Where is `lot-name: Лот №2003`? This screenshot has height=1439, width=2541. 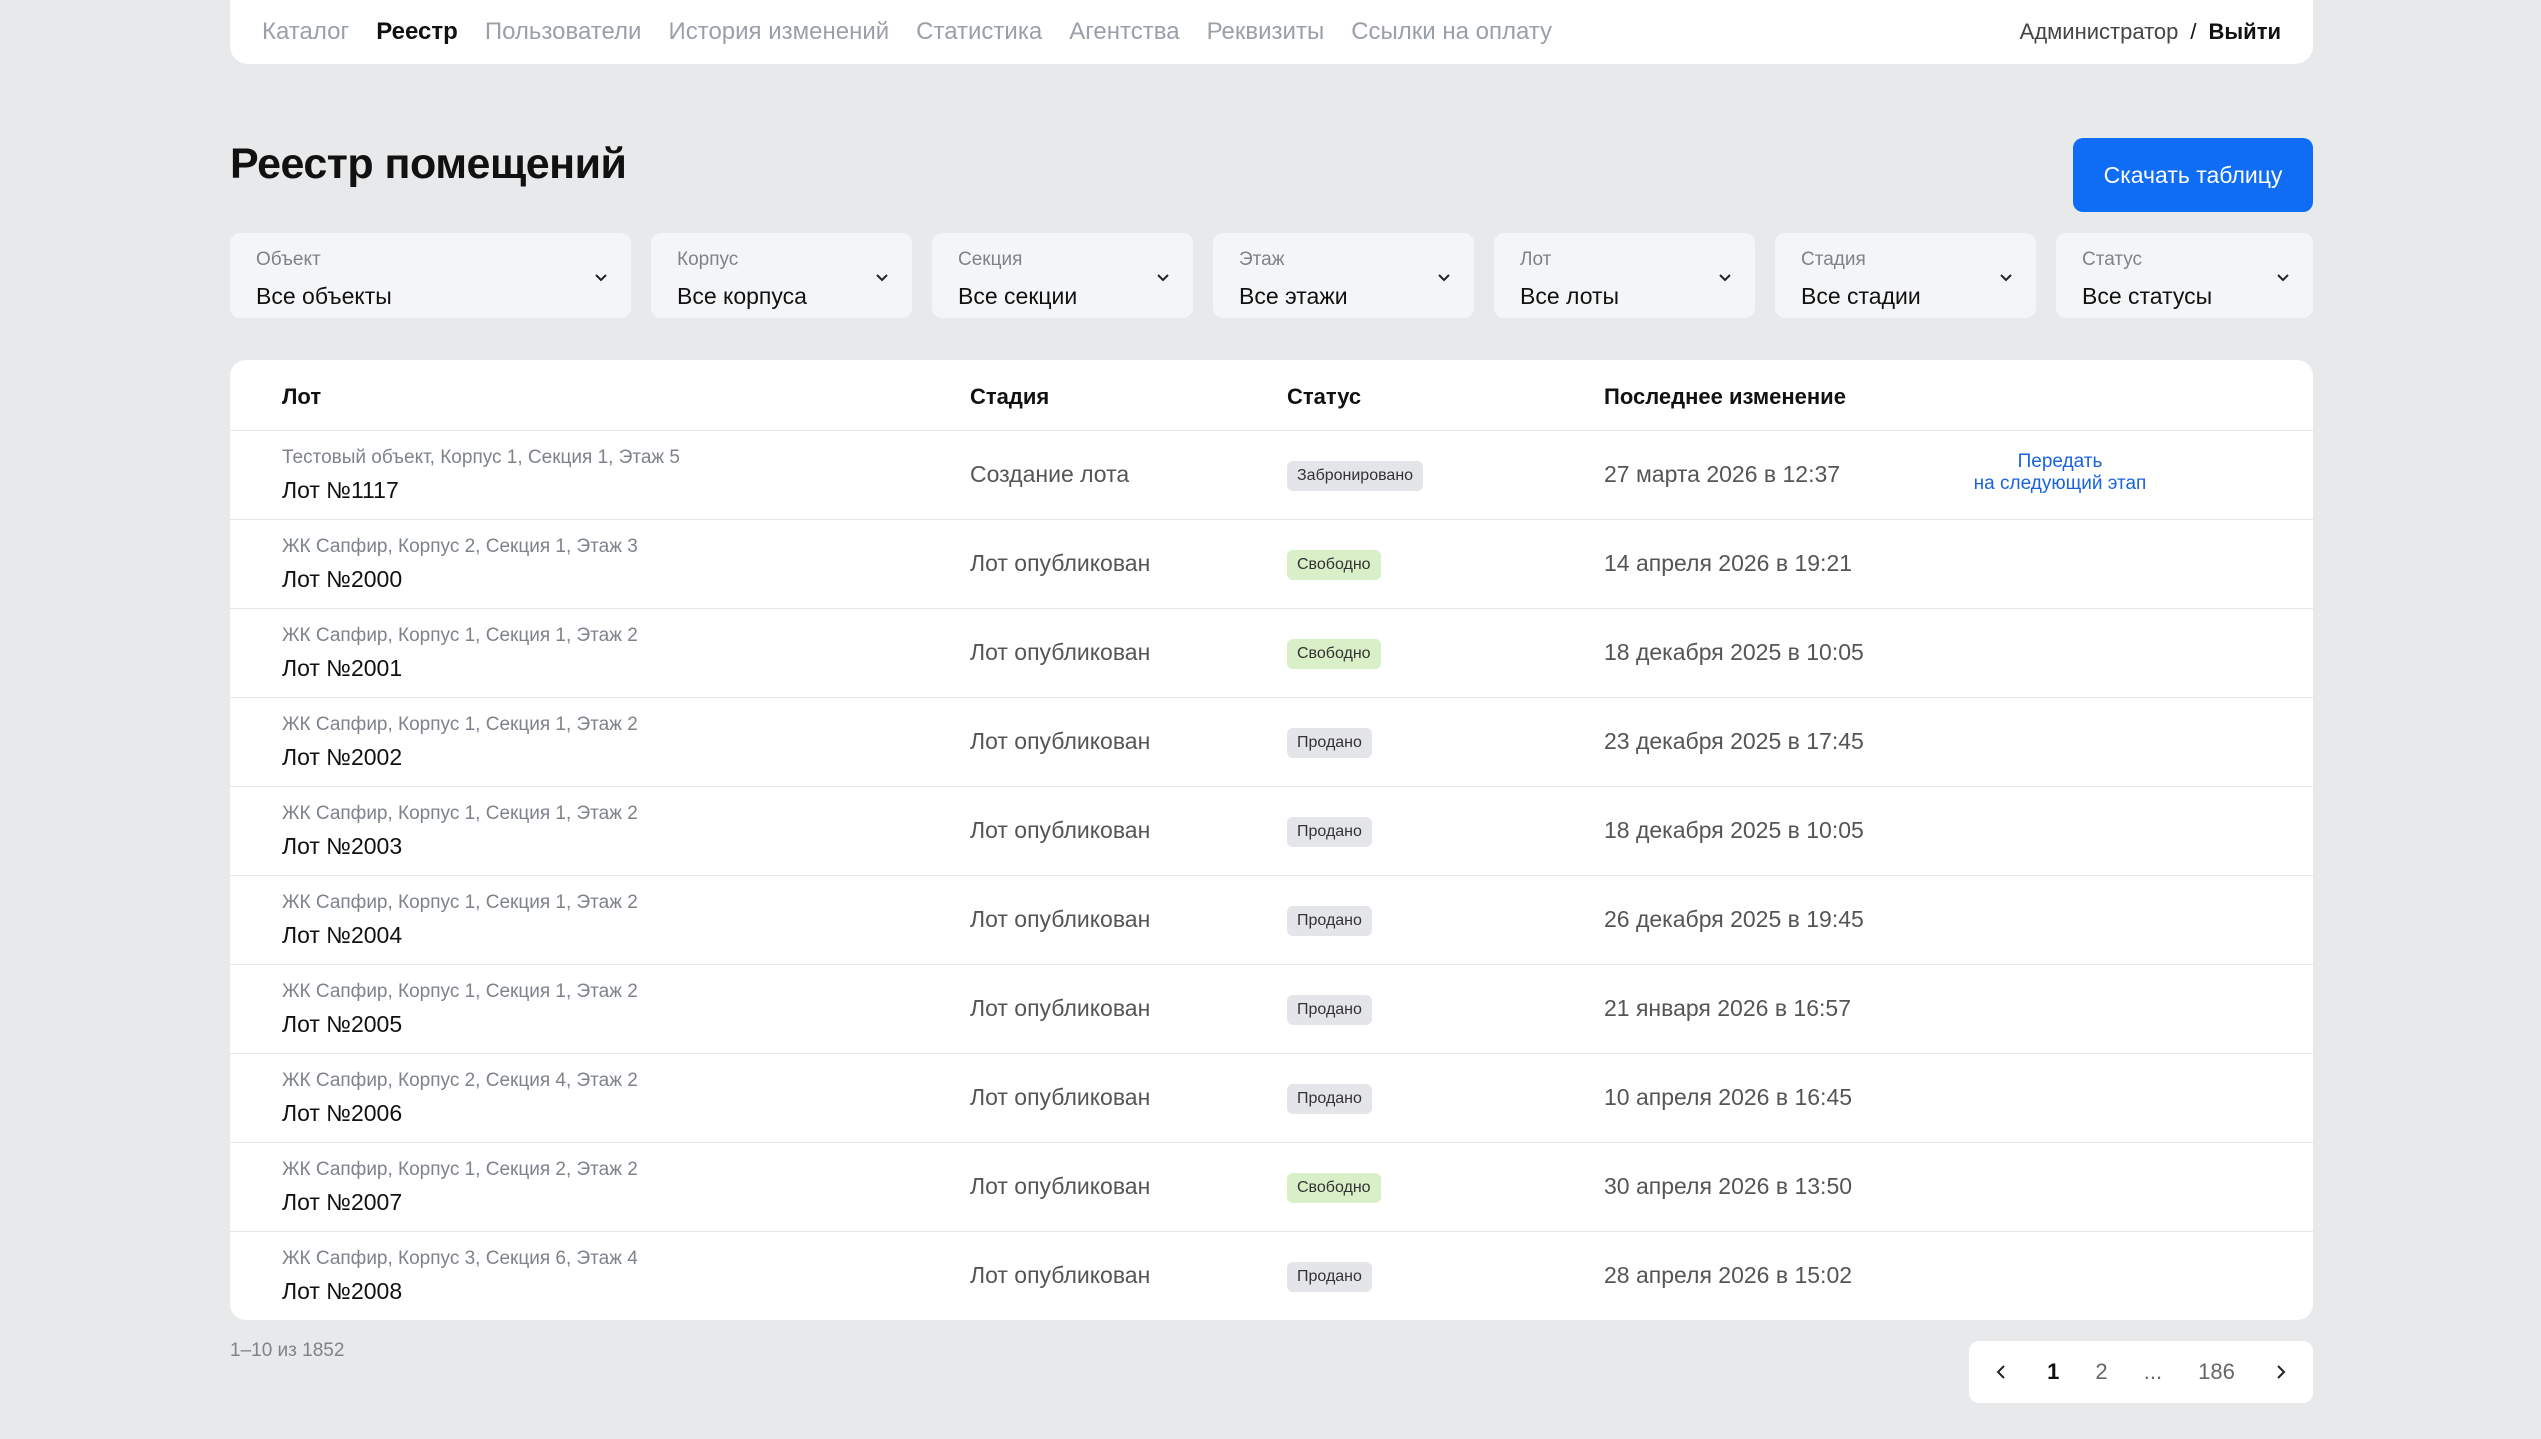
lot-name: Лот №2003 is located at coordinates (460, 846).